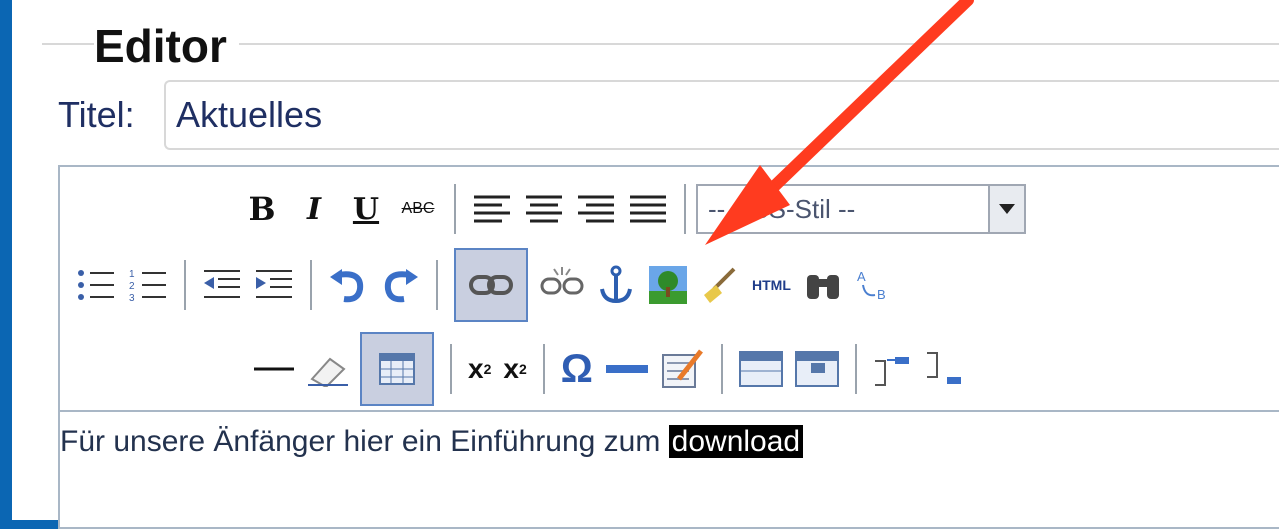 Image resolution: width=1279 pixels, height=529 pixels. What do you see at coordinates (328, 372) in the screenshot?
I see `eraser-icon` at bounding box center [328, 372].